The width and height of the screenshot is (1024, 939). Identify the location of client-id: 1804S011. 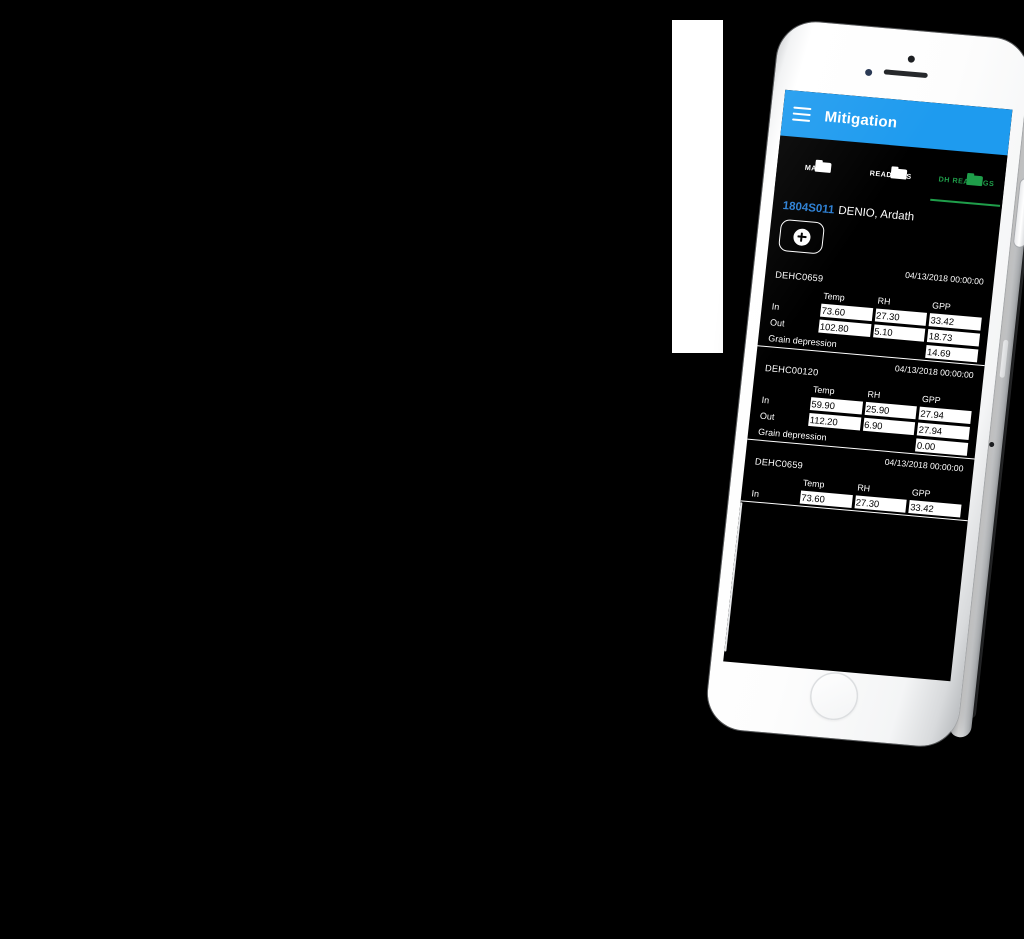
(809, 208).